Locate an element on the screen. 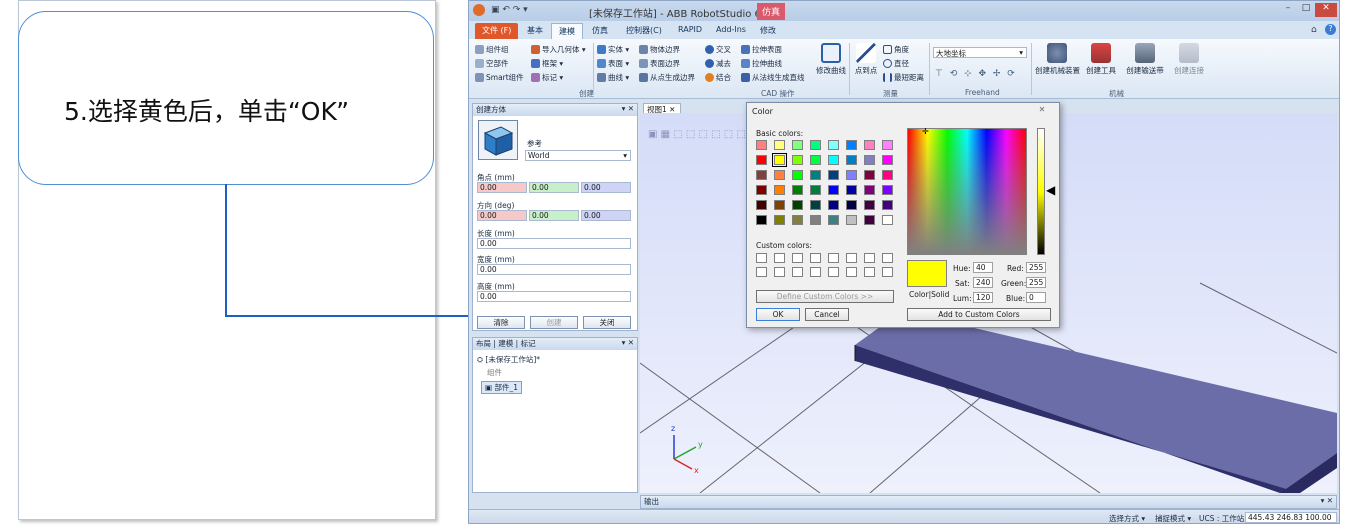  width-input: 0.00 is located at coordinates (554, 269).